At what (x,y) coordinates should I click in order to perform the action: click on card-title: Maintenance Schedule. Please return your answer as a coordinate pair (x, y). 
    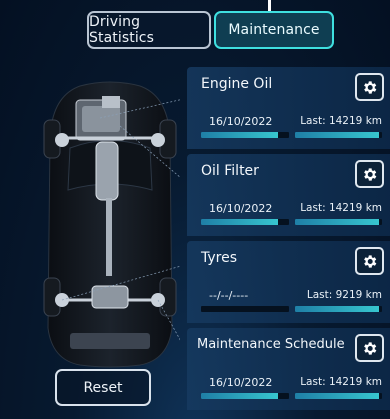
    Looking at the image, I should click on (271, 344).